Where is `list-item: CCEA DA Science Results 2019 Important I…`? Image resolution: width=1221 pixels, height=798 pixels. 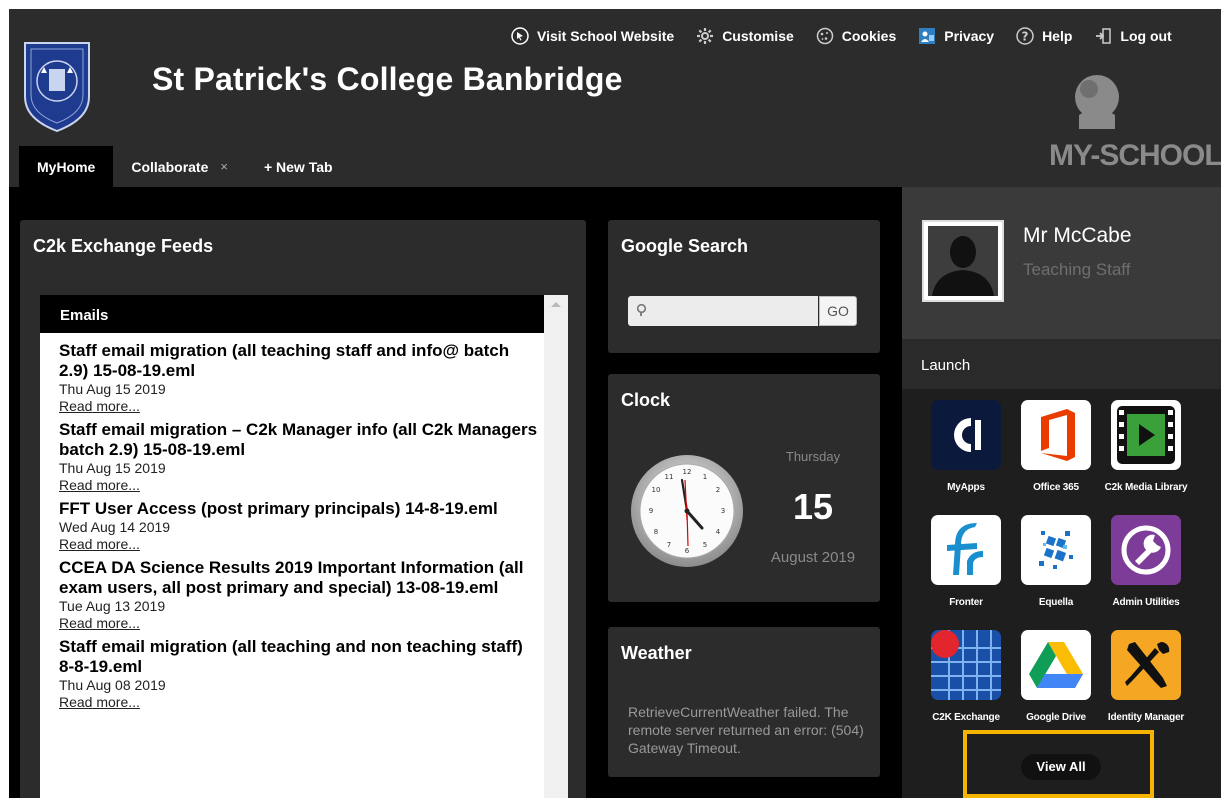 list-item: CCEA DA Science Results 2019 Important I… is located at coordinates (300, 594).